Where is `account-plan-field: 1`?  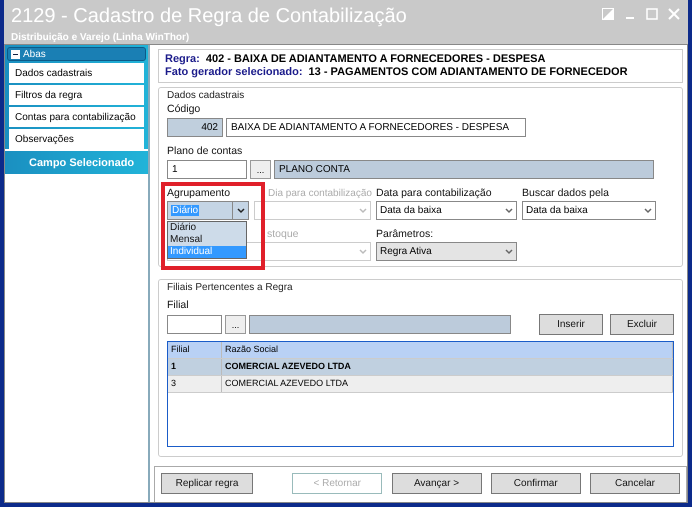 account-plan-field: 1 is located at coordinates (207, 169).